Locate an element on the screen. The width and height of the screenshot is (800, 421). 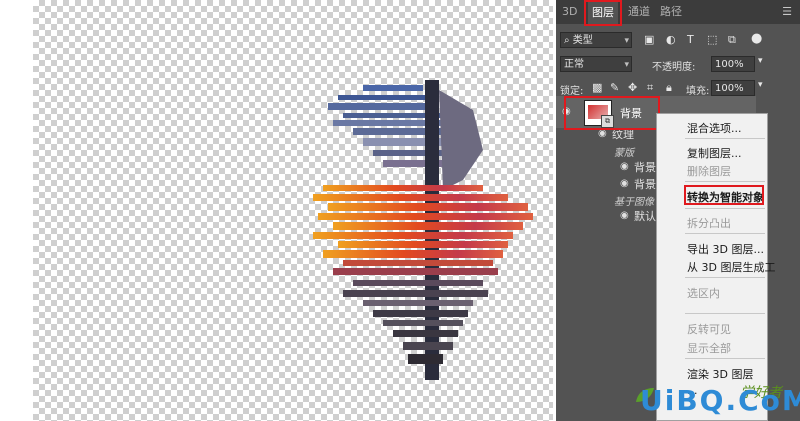
highlight-background-layer is located at coordinates (612, 113).